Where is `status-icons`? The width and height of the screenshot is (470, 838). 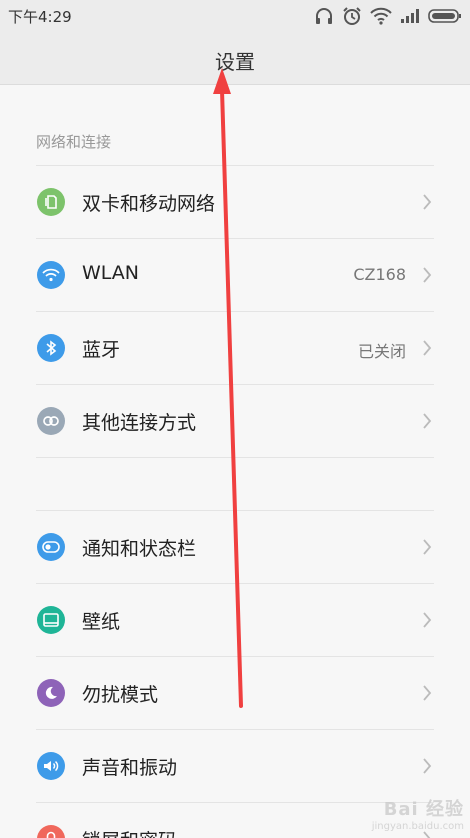 status-icons is located at coordinates (388, 16).